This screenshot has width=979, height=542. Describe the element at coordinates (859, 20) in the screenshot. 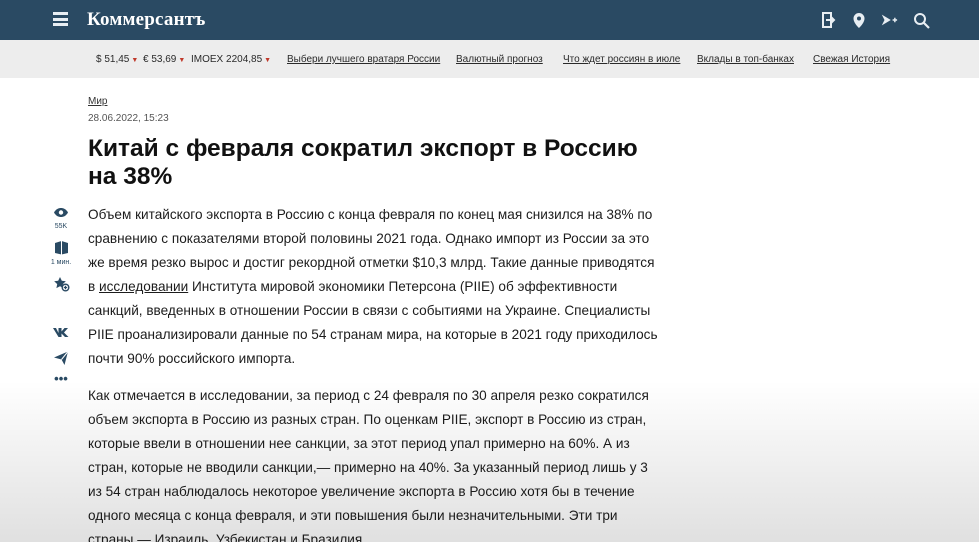

I see `location-pin-icon` at that location.